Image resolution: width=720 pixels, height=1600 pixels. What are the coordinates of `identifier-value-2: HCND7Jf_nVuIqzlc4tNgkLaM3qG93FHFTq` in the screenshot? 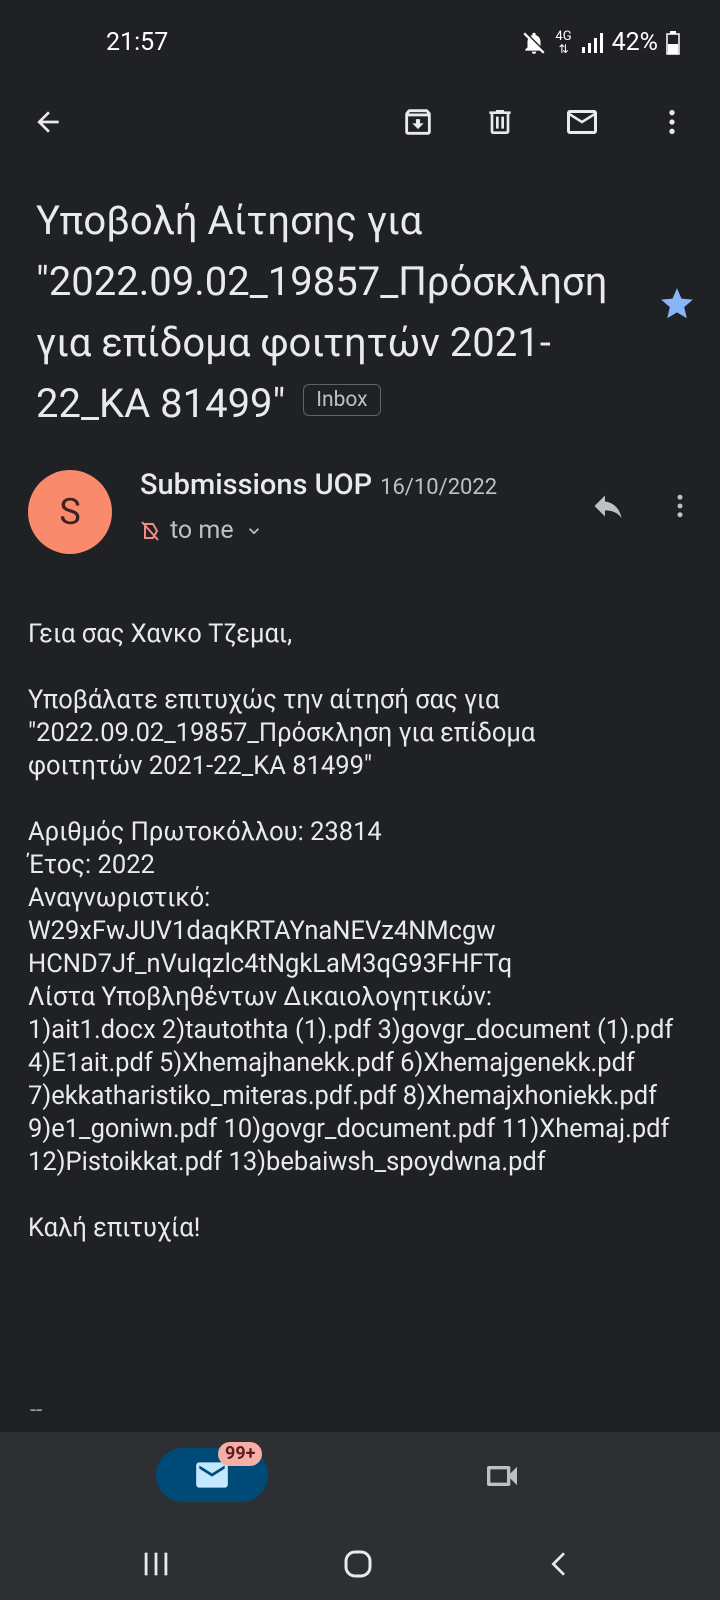 It's located at (270, 964).